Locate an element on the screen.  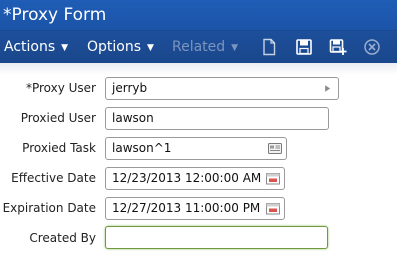
lookup-card-icon is located at coordinates (275, 148).